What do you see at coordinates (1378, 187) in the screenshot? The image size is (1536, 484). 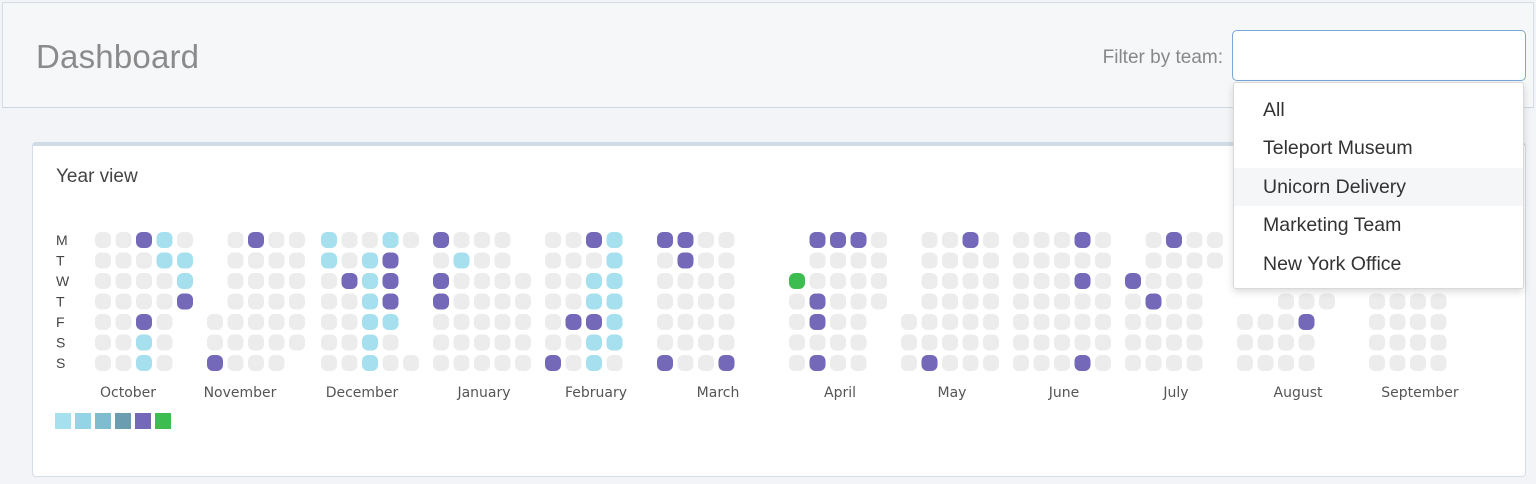 I see `dropdown-option-unicorn-delivery: Unicorn Delivery` at bounding box center [1378, 187].